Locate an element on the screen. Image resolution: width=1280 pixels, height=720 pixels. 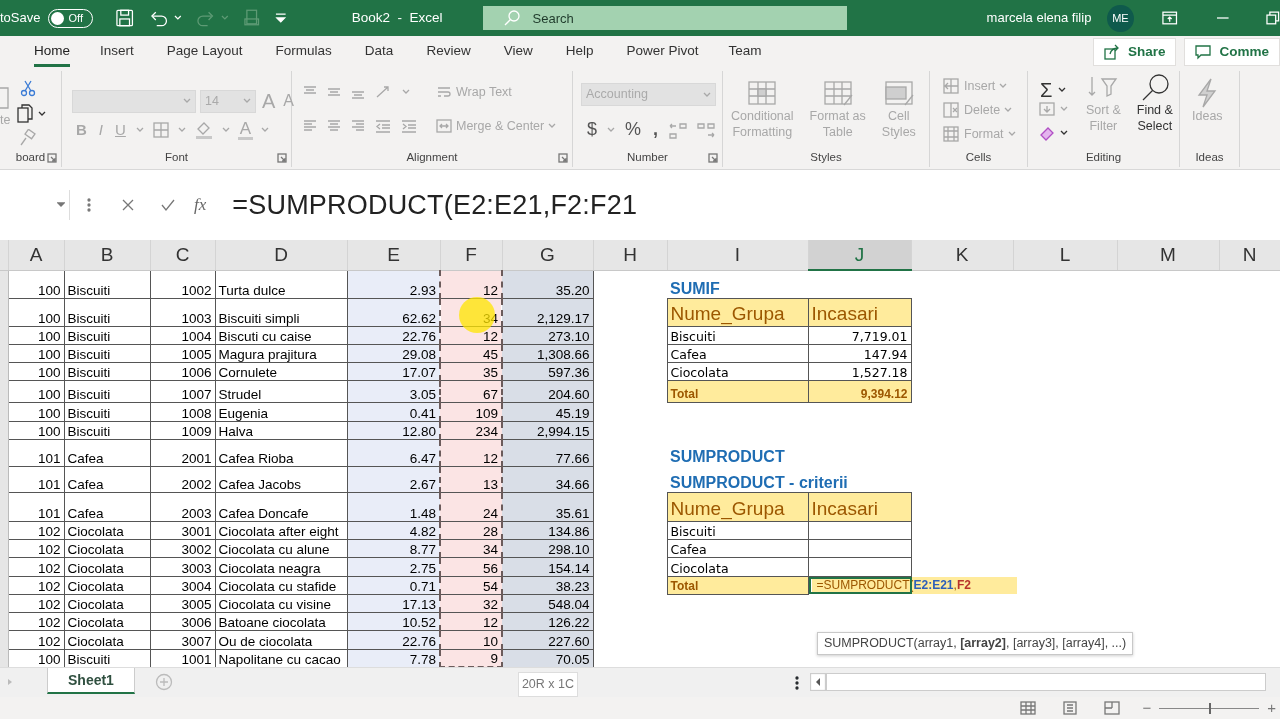
ribbon-tab: Review is located at coordinates (448, 52).